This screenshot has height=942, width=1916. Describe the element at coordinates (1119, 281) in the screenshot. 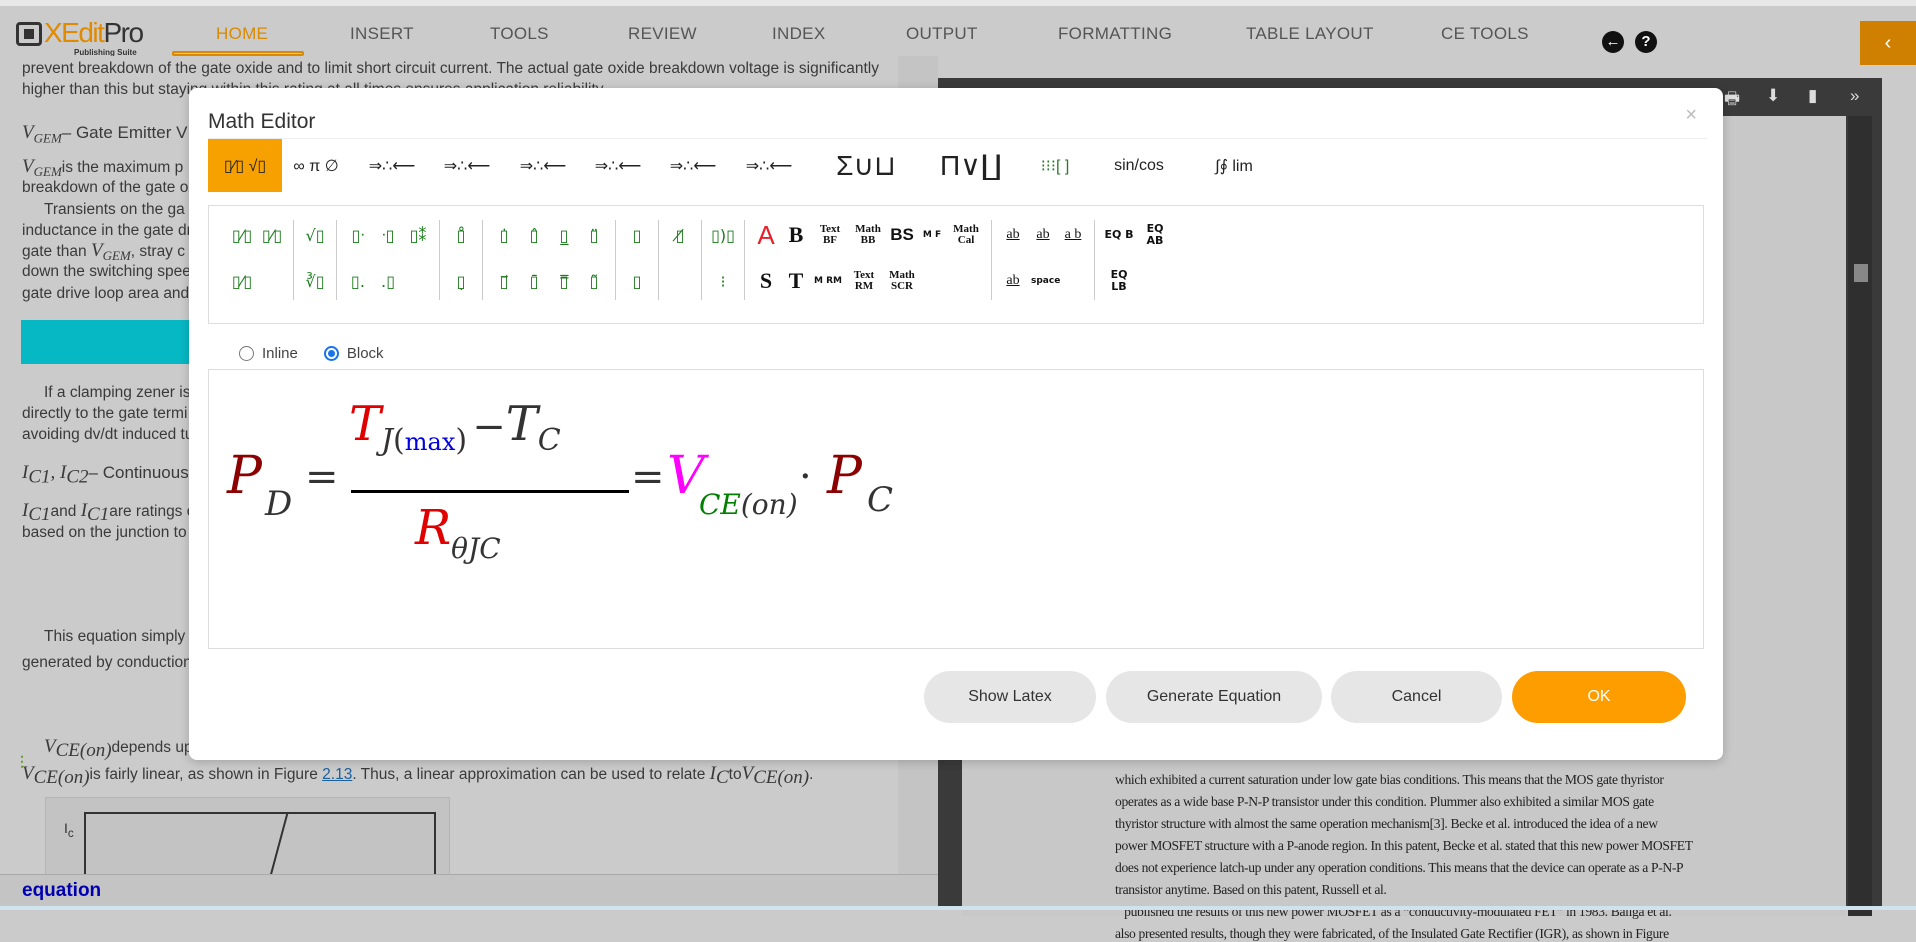

I see `palette-symbol-button: EQ LB` at that location.